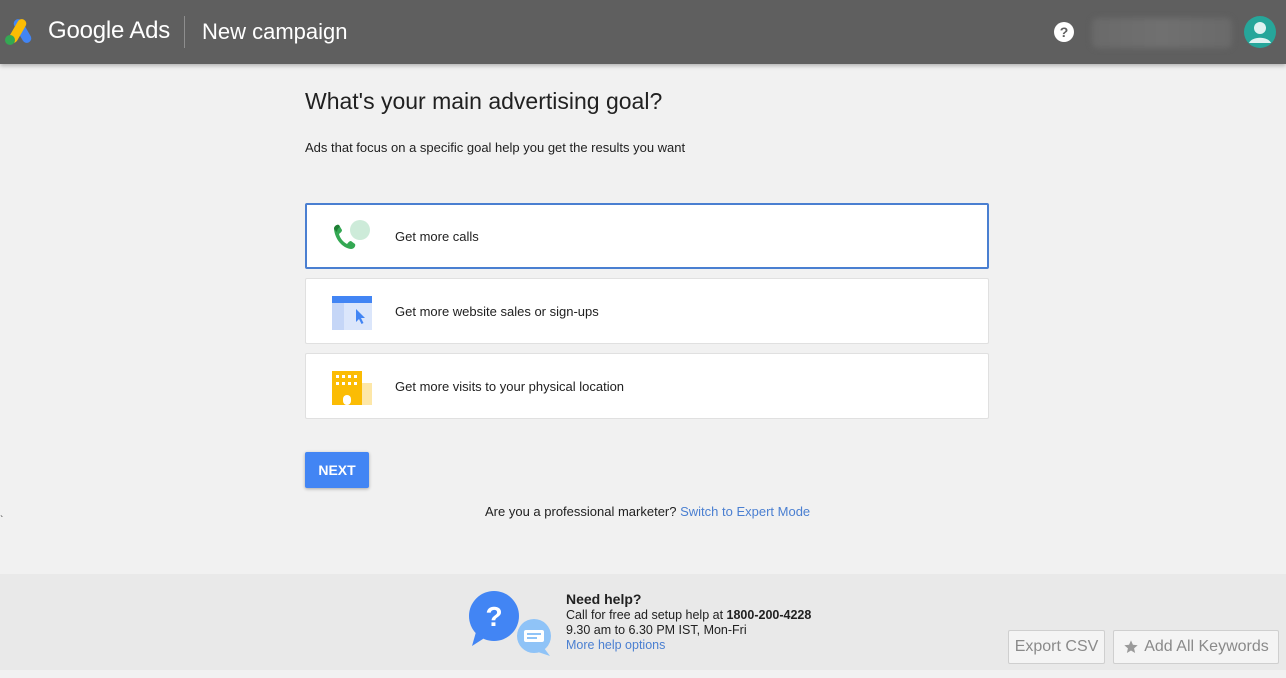  I want to click on need-help-title: Need help?, so click(604, 599).